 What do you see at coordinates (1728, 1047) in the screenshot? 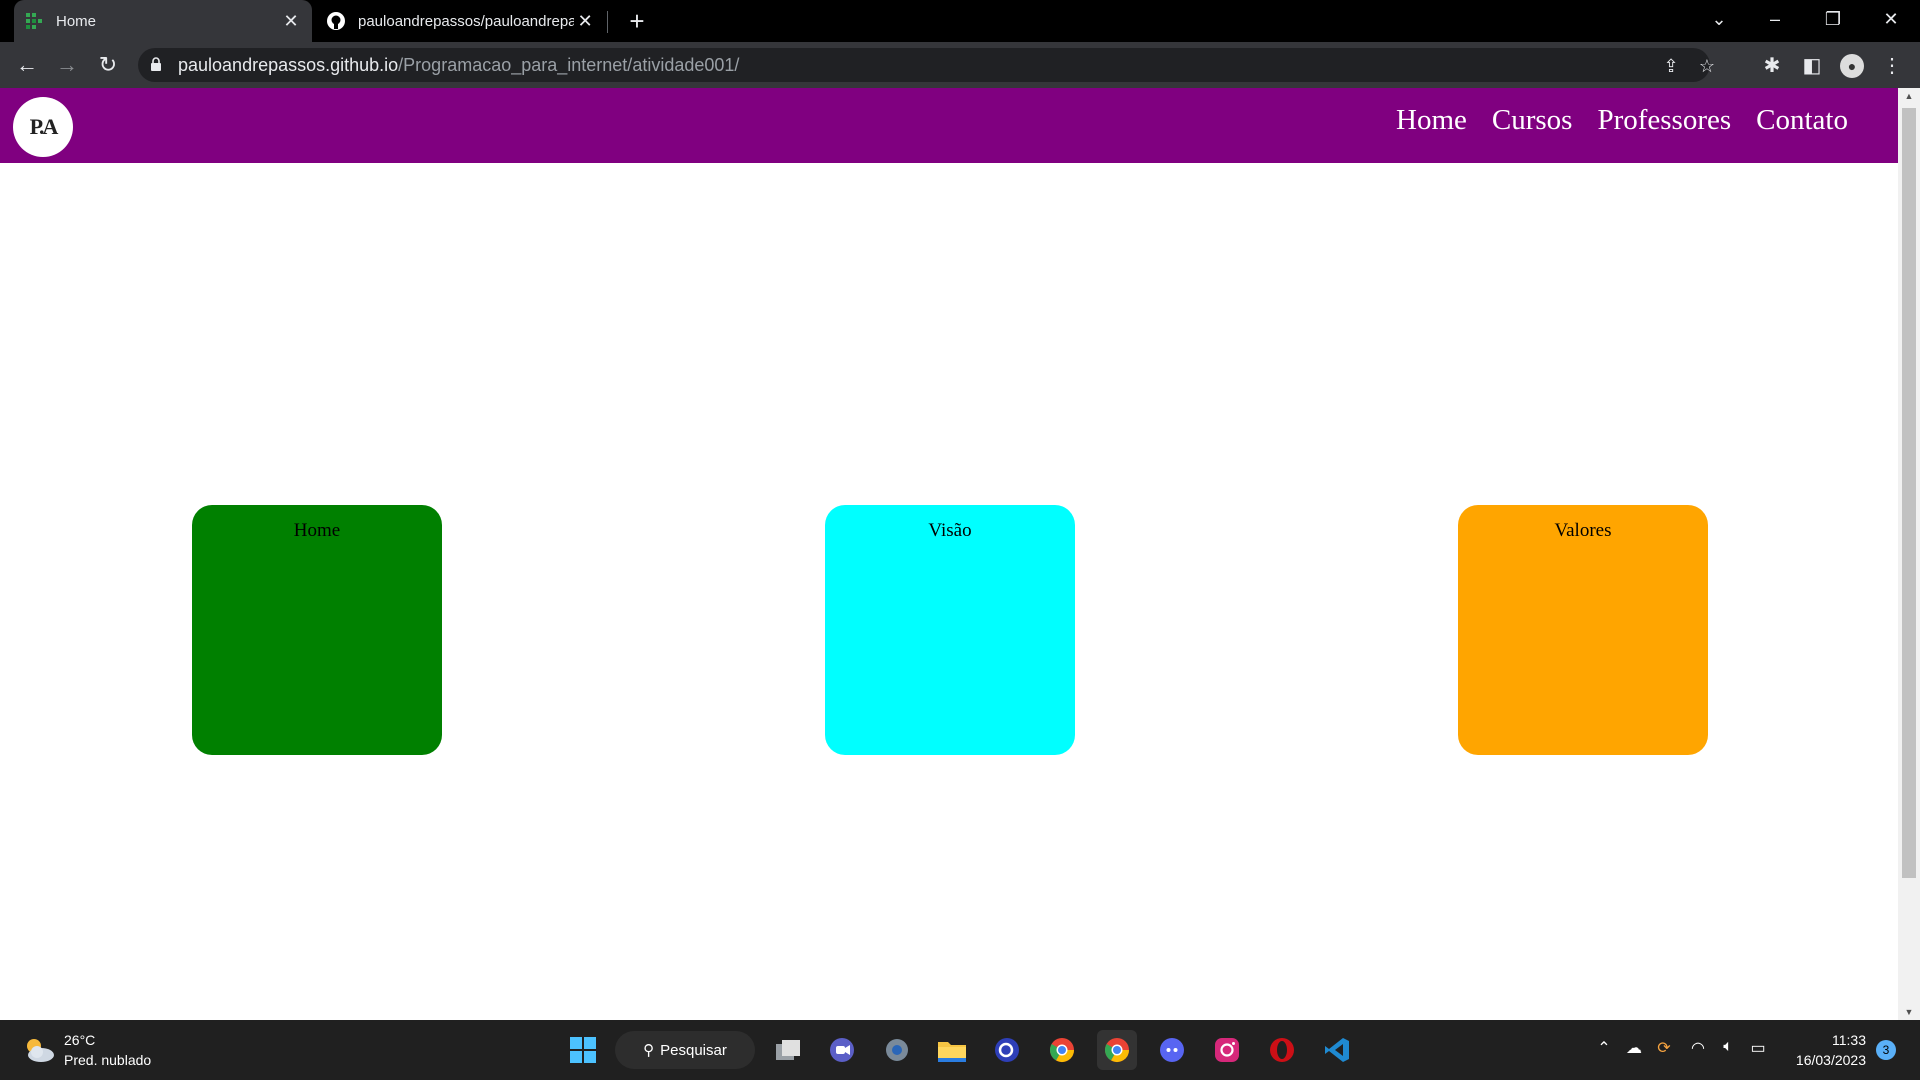
I see `volume-icon: 🔈︎` at bounding box center [1728, 1047].